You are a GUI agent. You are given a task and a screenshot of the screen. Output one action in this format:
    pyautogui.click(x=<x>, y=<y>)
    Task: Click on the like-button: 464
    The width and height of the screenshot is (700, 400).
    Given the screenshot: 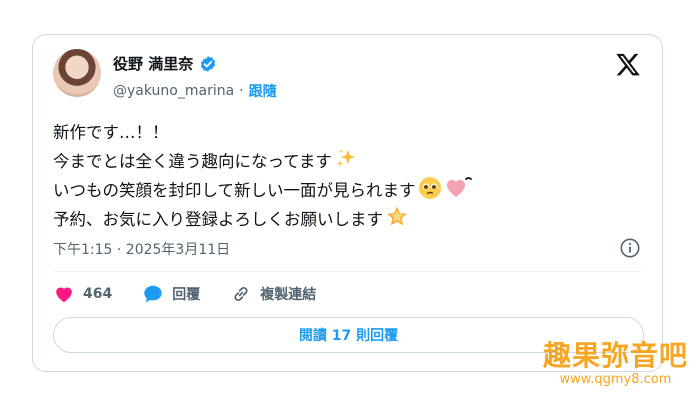 What is the action you would take?
    pyautogui.click(x=82, y=294)
    